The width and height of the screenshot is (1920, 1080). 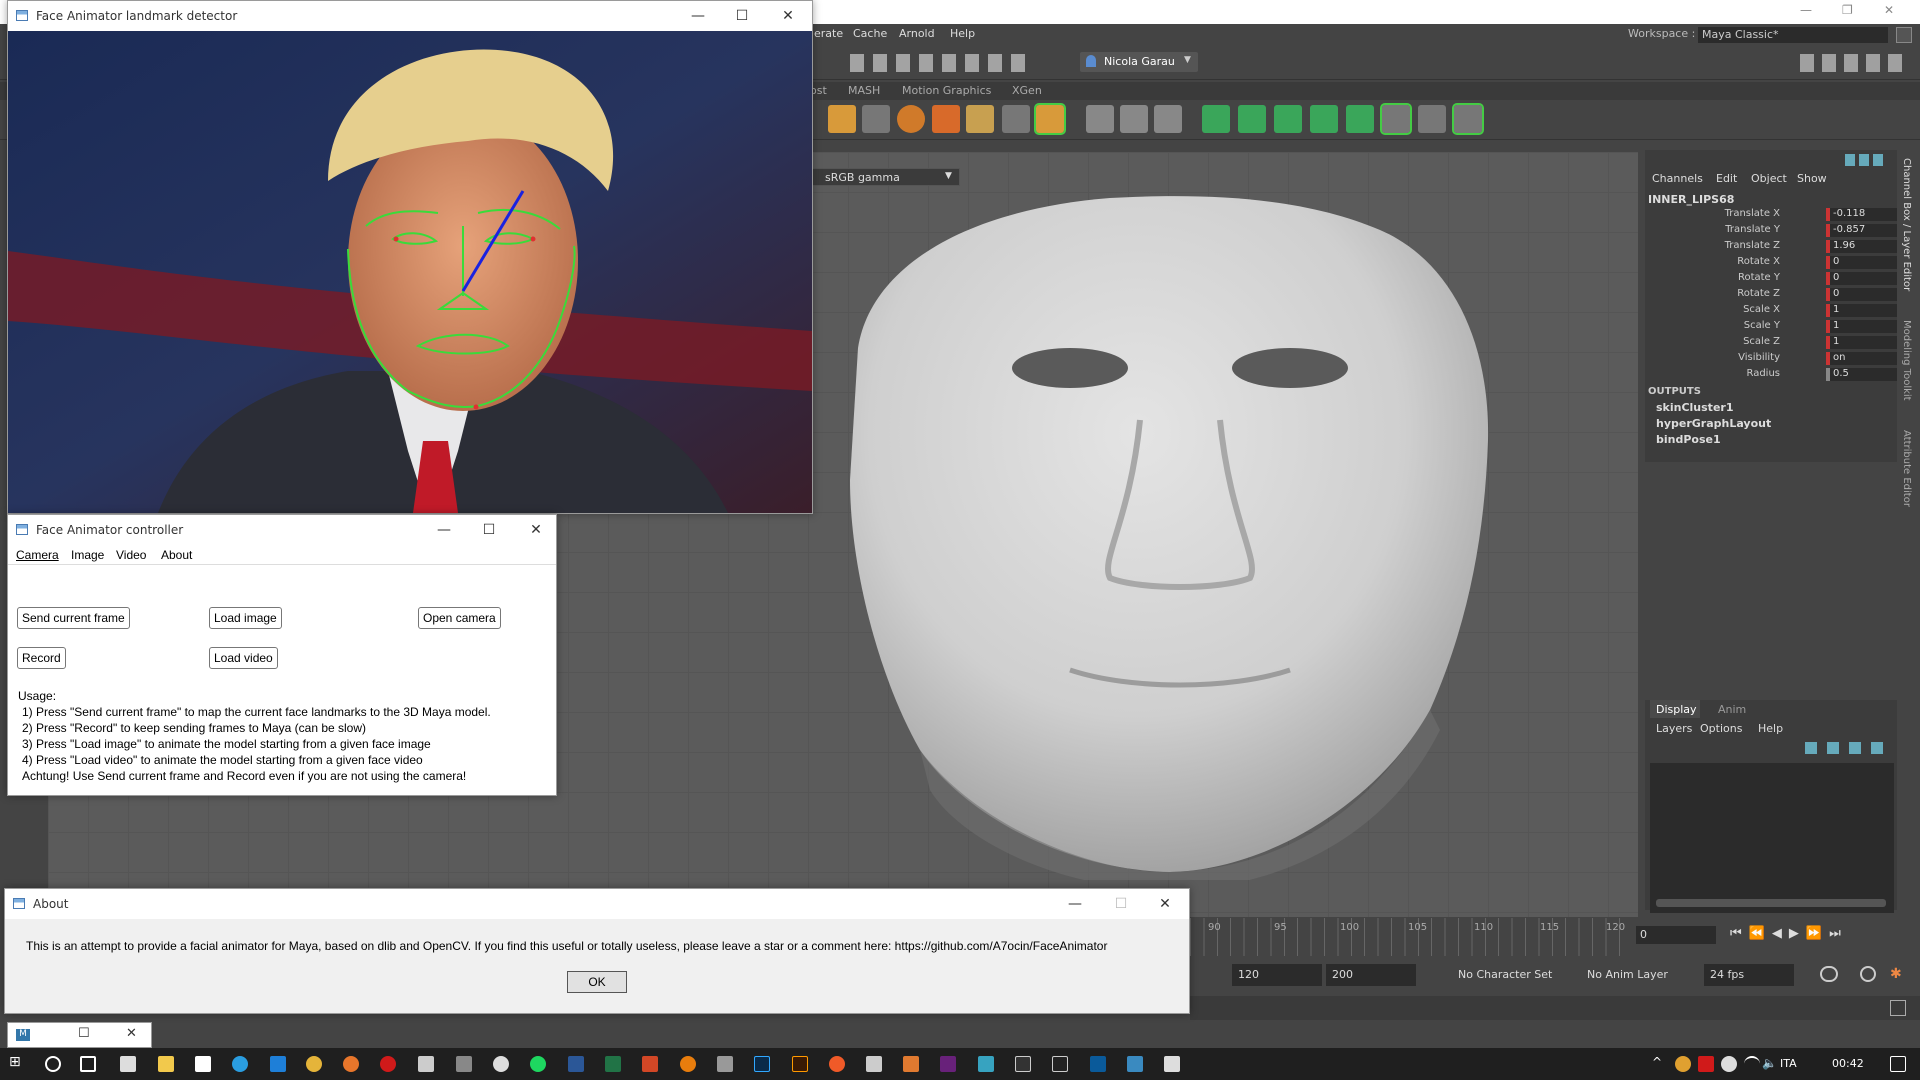 I want to click on attr-value-field: 0.5, so click(x=1864, y=374).